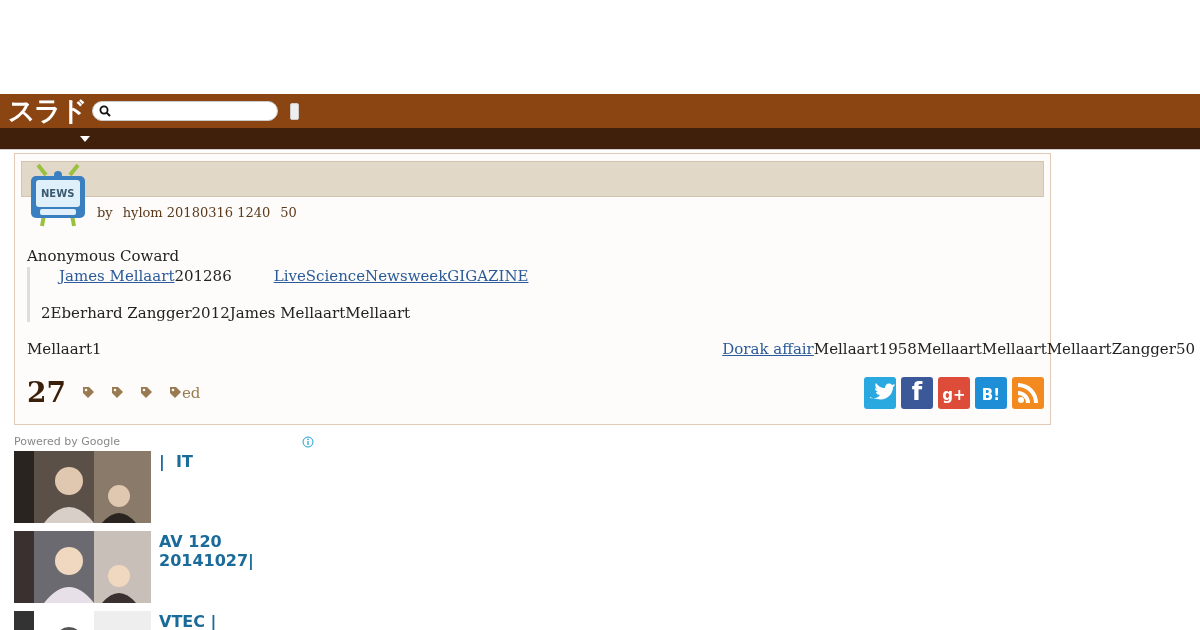 The height and width of the screenshot is (630, 1200). Describe the element at coordinates (991, 392) in the screenshot. I see `share-button: B!` at that location.